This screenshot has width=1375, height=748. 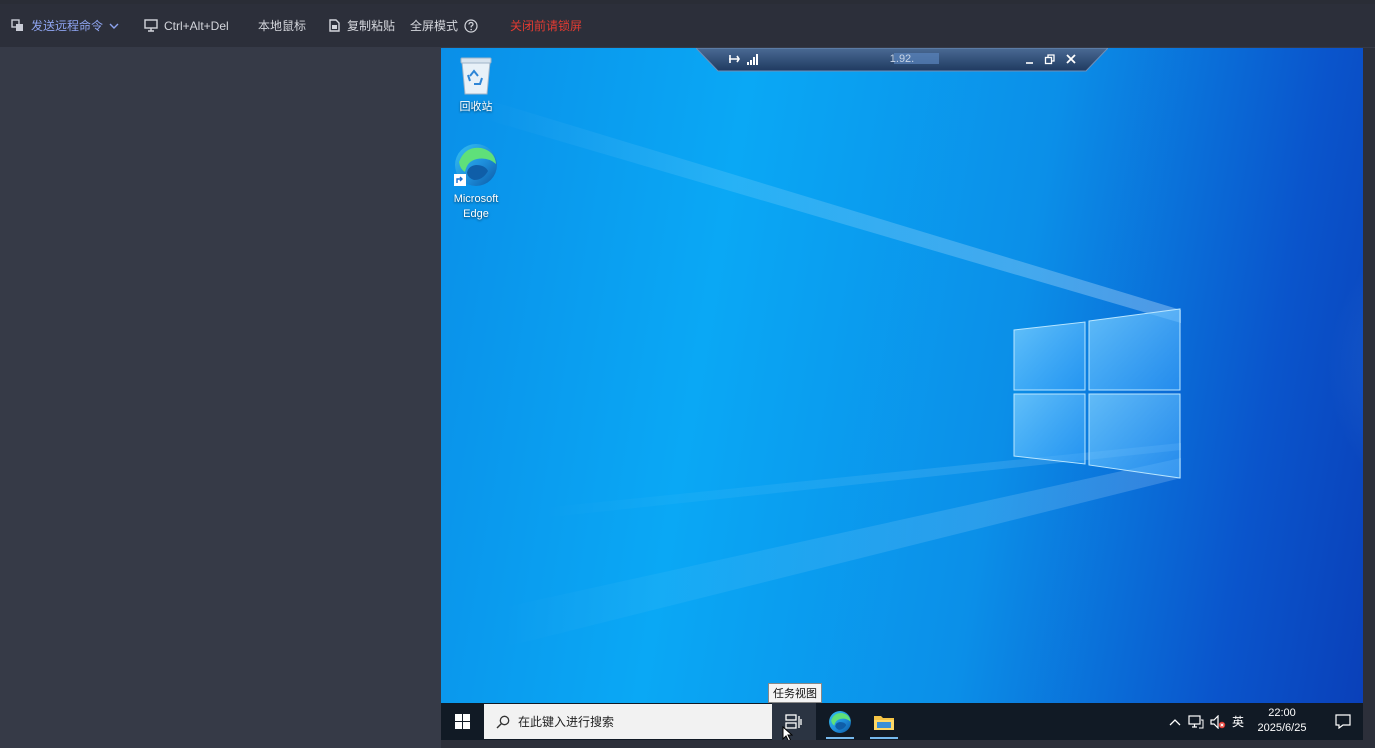 I want to click on fullscreen-mode-button: 全屏模式, so click(x=444, y=25).